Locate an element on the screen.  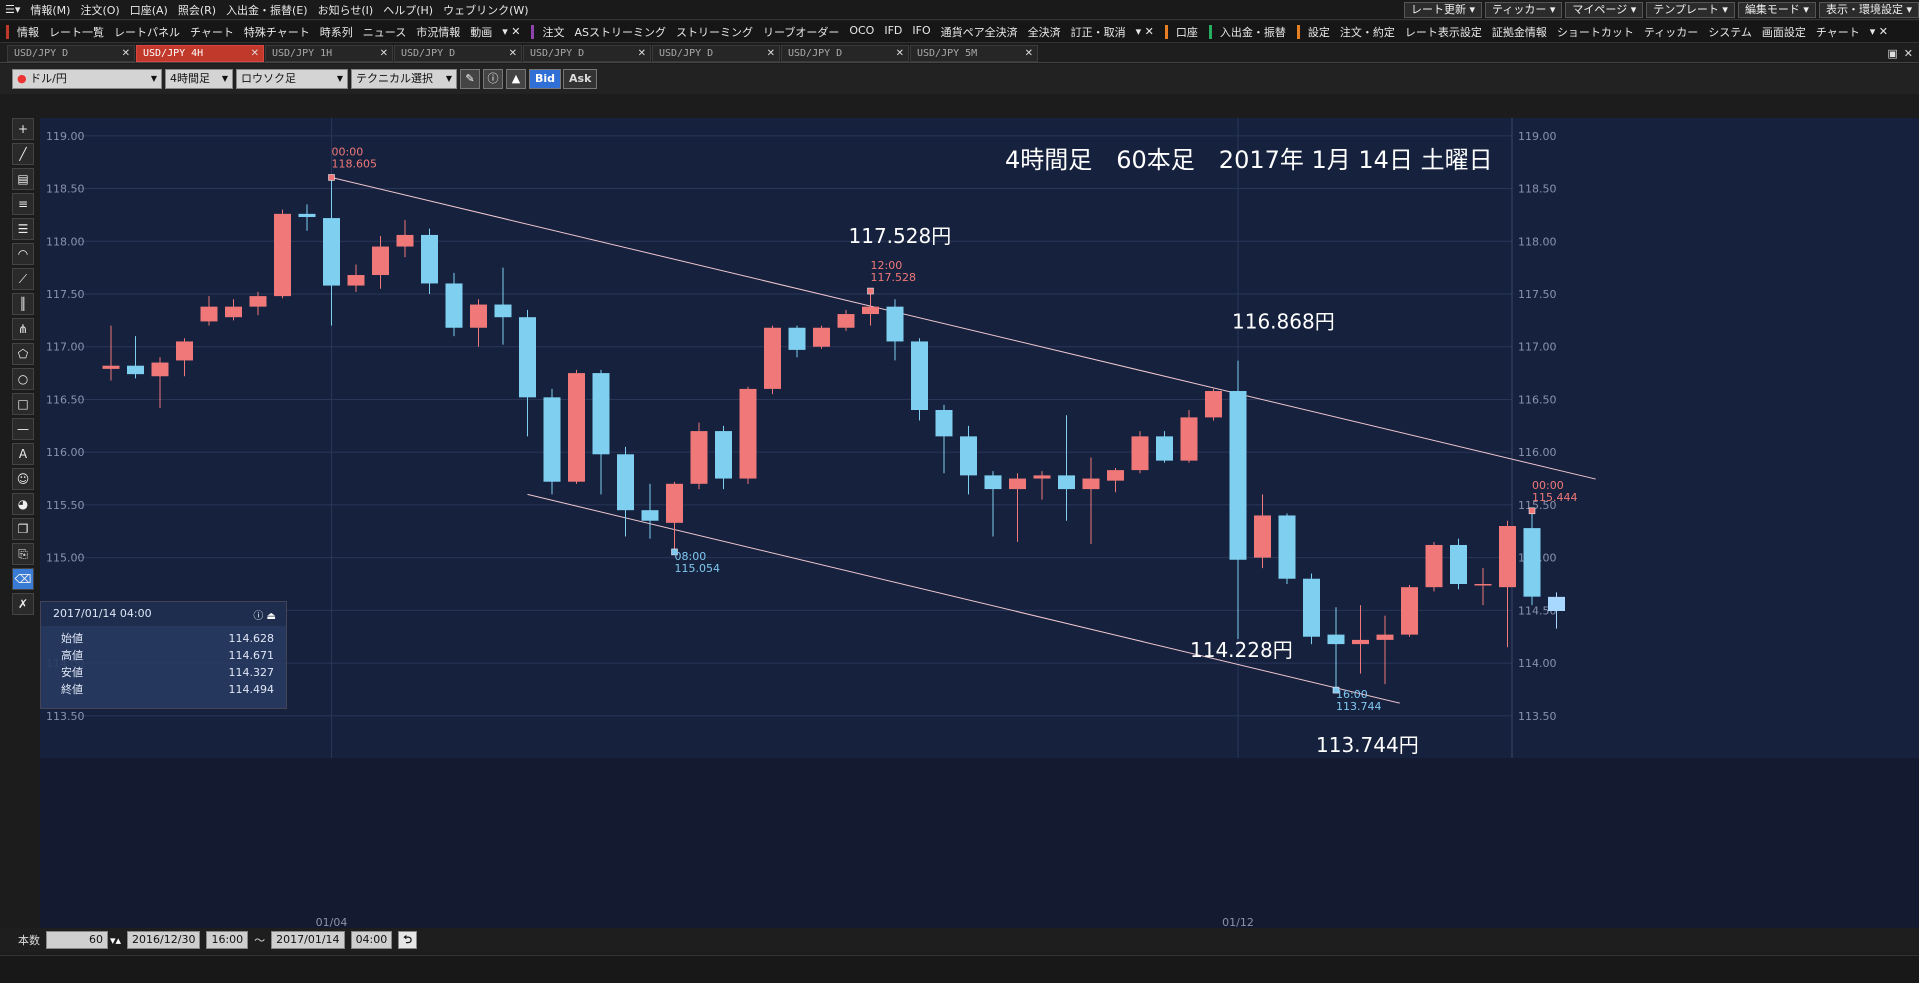
count-input: 60 is located at coordinates (77, 940).